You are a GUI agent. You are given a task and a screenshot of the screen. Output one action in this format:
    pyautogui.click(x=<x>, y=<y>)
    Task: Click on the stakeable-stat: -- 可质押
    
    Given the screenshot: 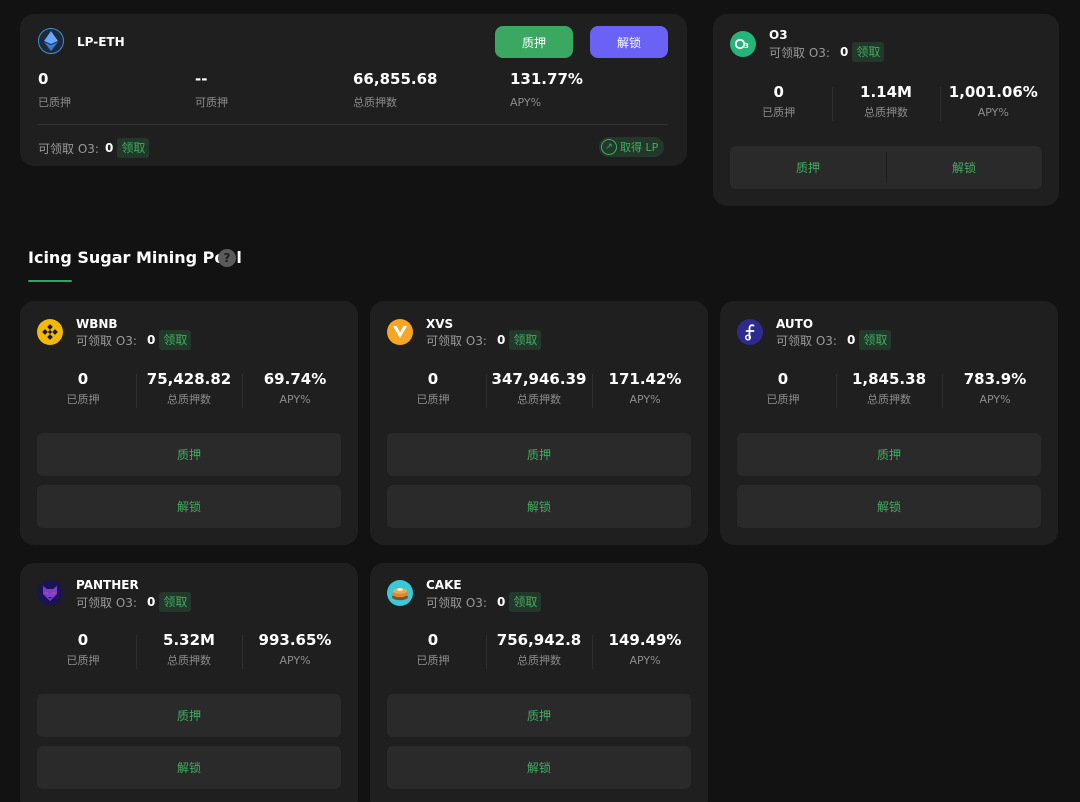 What is the action you would take?
    pyautogui.click(x=211, y=90)
    